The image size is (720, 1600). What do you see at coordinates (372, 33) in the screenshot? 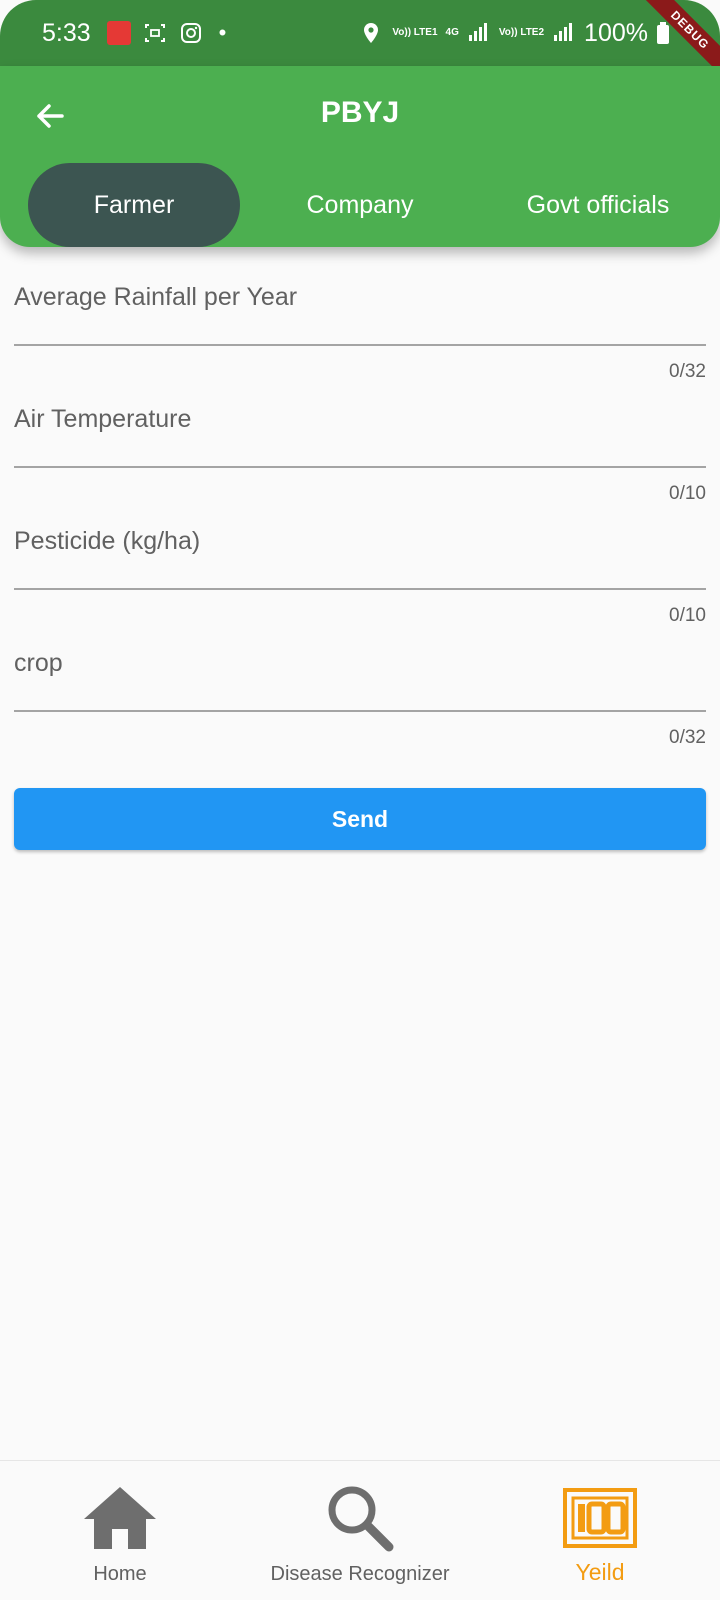
I see `location-icon` at bounding box center [372, 33].